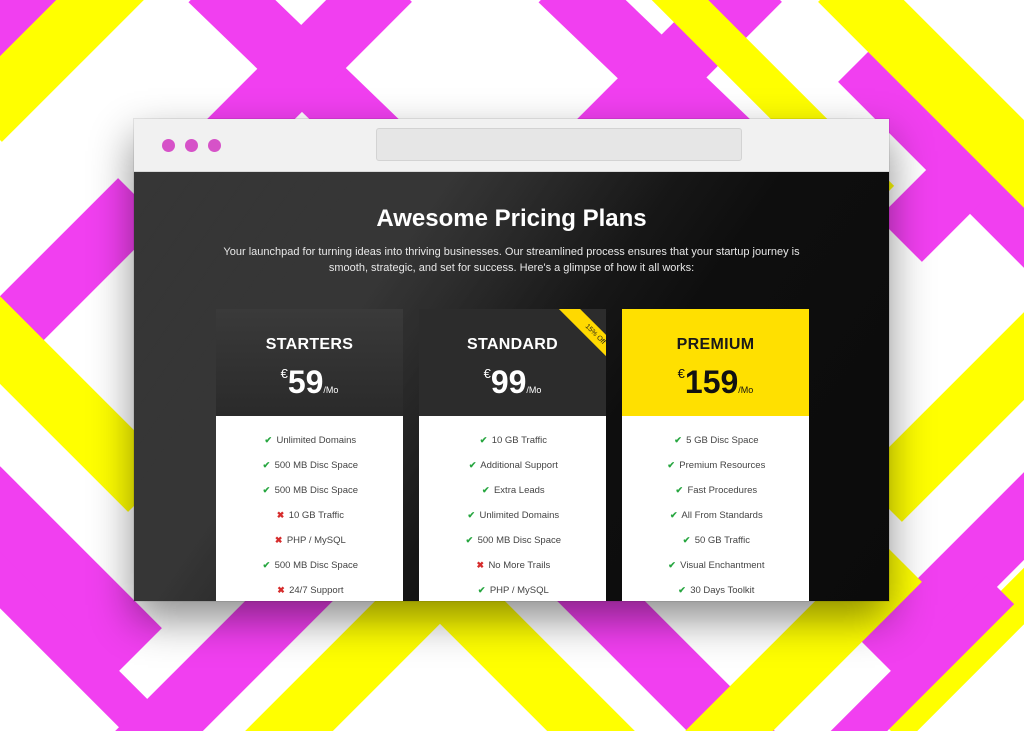 The image size is (1024, 731). What do you see at coordinates (512, 344) in the screenshot?
I see `plan-name: STANDARD` at bounding box center [512, 344].